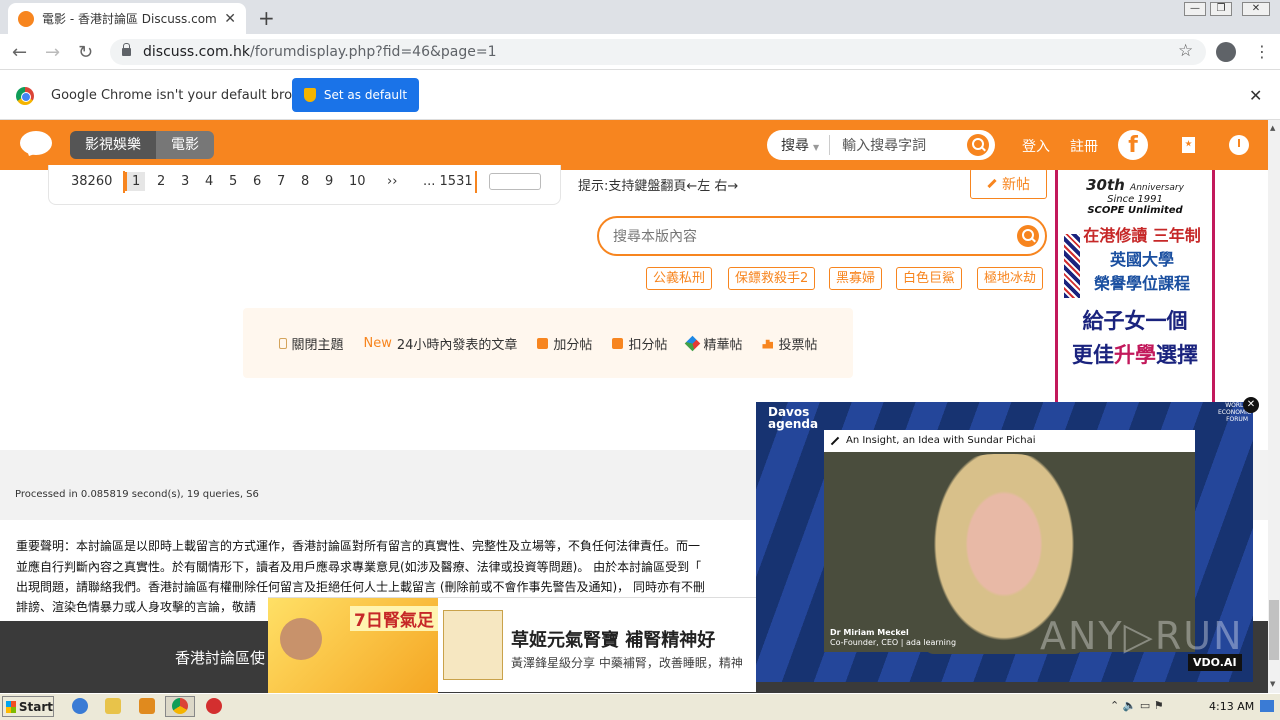 This screenshot has height=720, width=1280. What do you see at coordinates (815, 236) in the screenshot?
I see `forum-search-input: 搜尋本版內容` at bounding box center [815, 236].